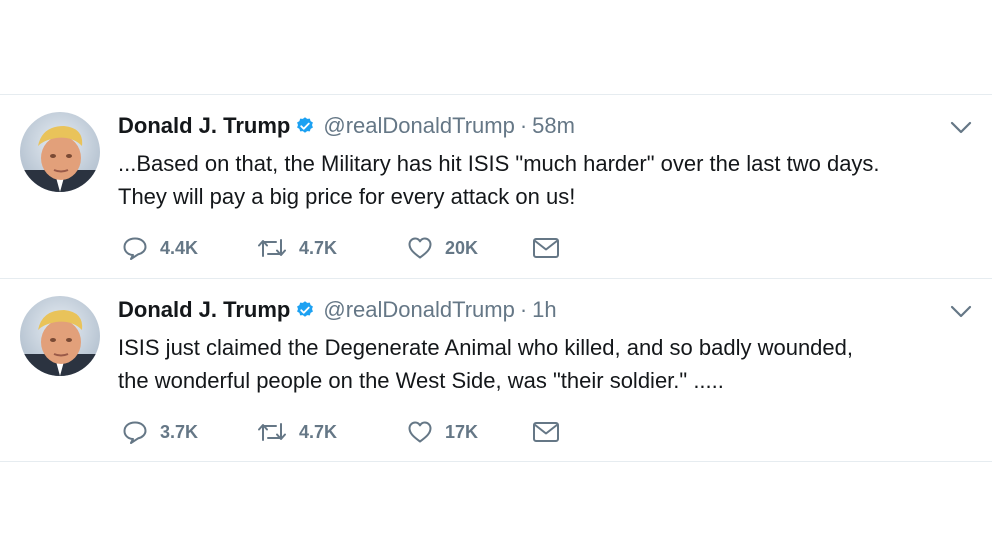 Image resolution: width=992 pixels, height=558 pixels. Describe the element at coordinates (544, 310) in the screenshot. I see `timestamp: 1h` at that location.